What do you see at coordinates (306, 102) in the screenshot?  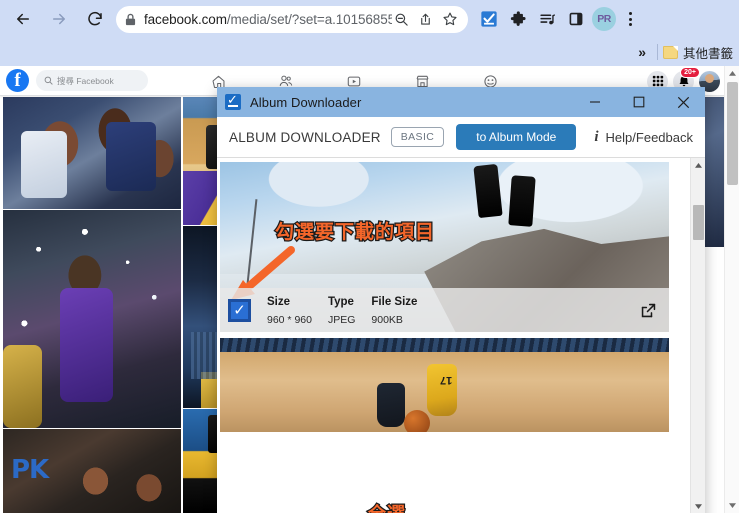 I see `dialog-title: Album Downloader` at bounding box center [306, 102].